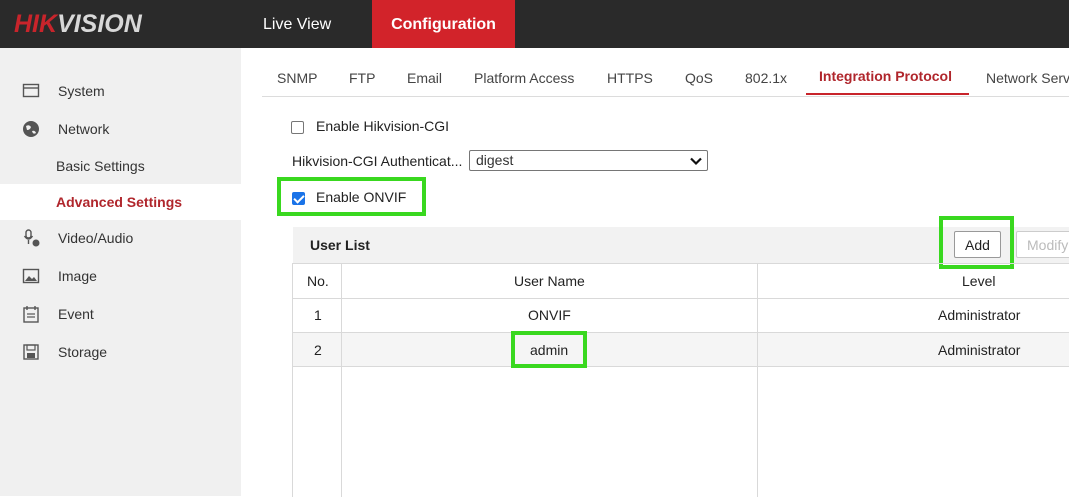 The height and width of the screenshot is (497, 1069). I want to click on image-icon, so click(31, 276).